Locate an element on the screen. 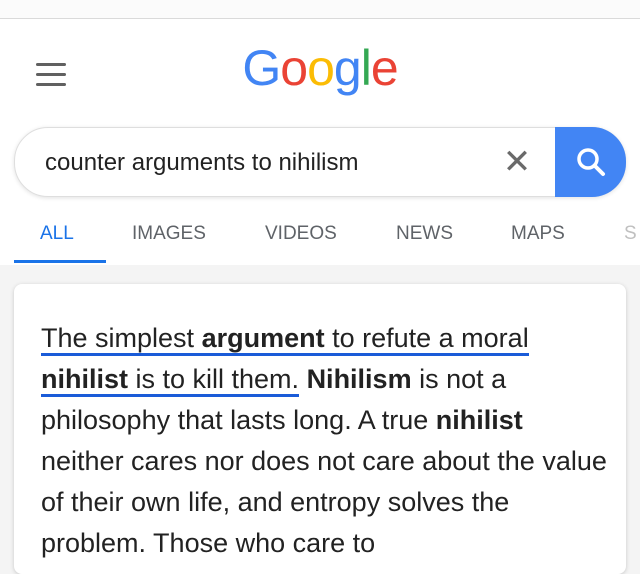 The height and width of the screenshot is (574, 640). tab-shopping: S is located at coordinates (630, 234).